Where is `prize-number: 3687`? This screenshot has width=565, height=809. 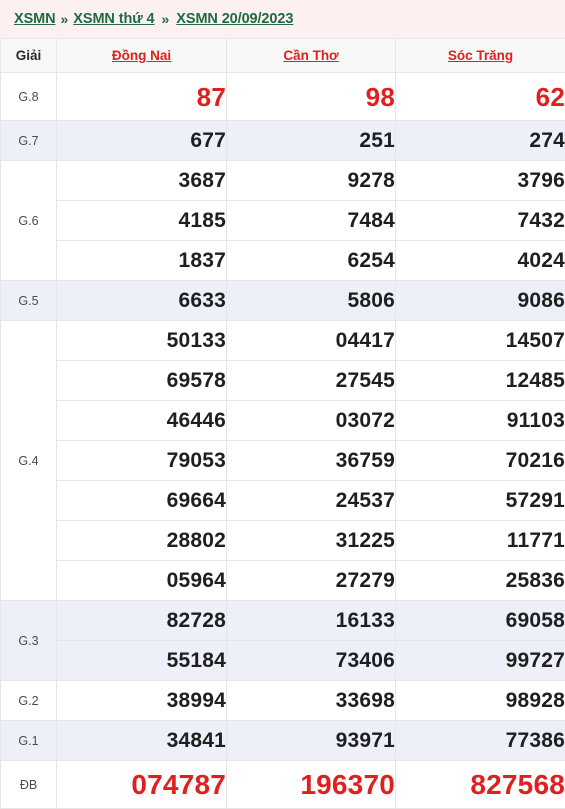
prize-number: 3687 is located at coordinates (142, 181).